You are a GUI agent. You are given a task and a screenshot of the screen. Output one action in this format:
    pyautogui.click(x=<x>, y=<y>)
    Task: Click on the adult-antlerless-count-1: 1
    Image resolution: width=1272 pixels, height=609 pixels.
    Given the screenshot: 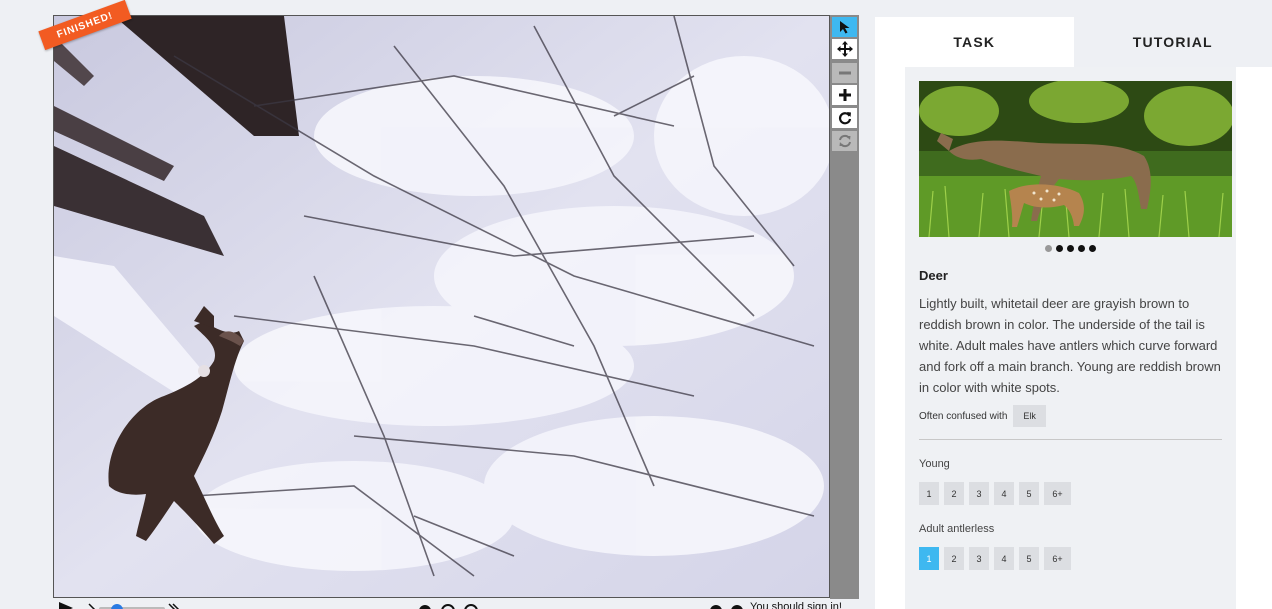 What is the action you would take?
    pyautogui.click(x=929, y=558)
    